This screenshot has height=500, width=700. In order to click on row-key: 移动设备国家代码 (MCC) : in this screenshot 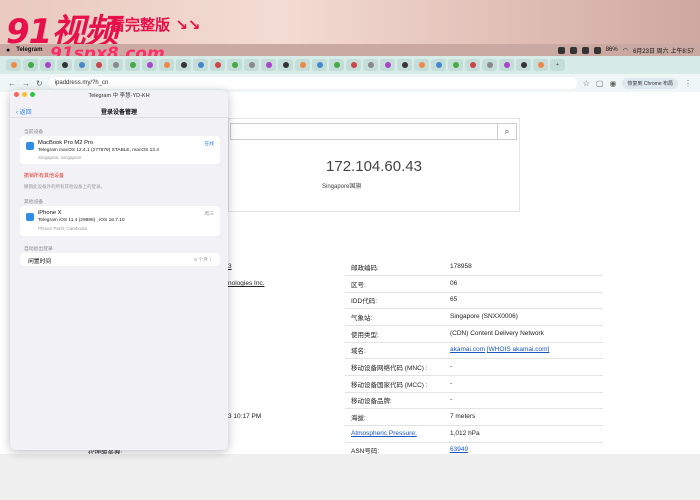, I will do `click(389, 385)`.